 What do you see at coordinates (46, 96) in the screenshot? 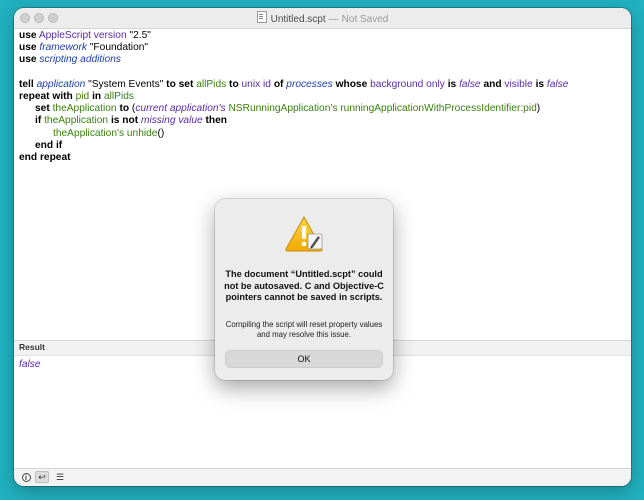
I see `keyword: repeat with` at bounding box center [46, 96].